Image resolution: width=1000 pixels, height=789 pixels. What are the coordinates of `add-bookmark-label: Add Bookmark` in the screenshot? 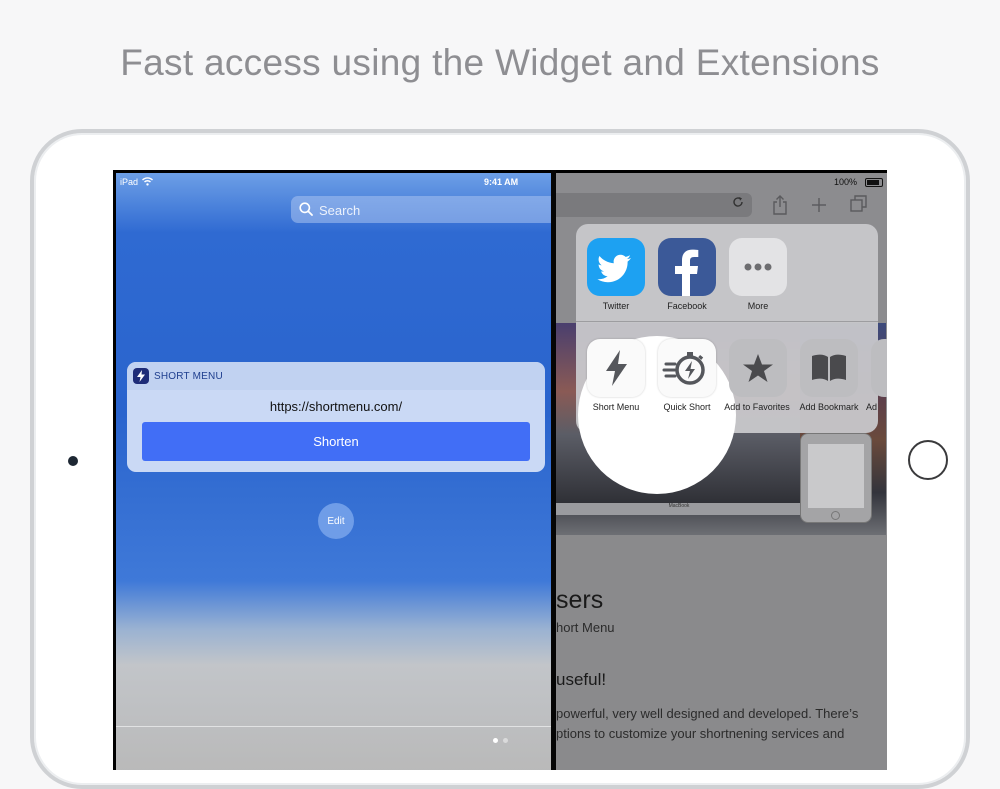 It's located at (829, 407).